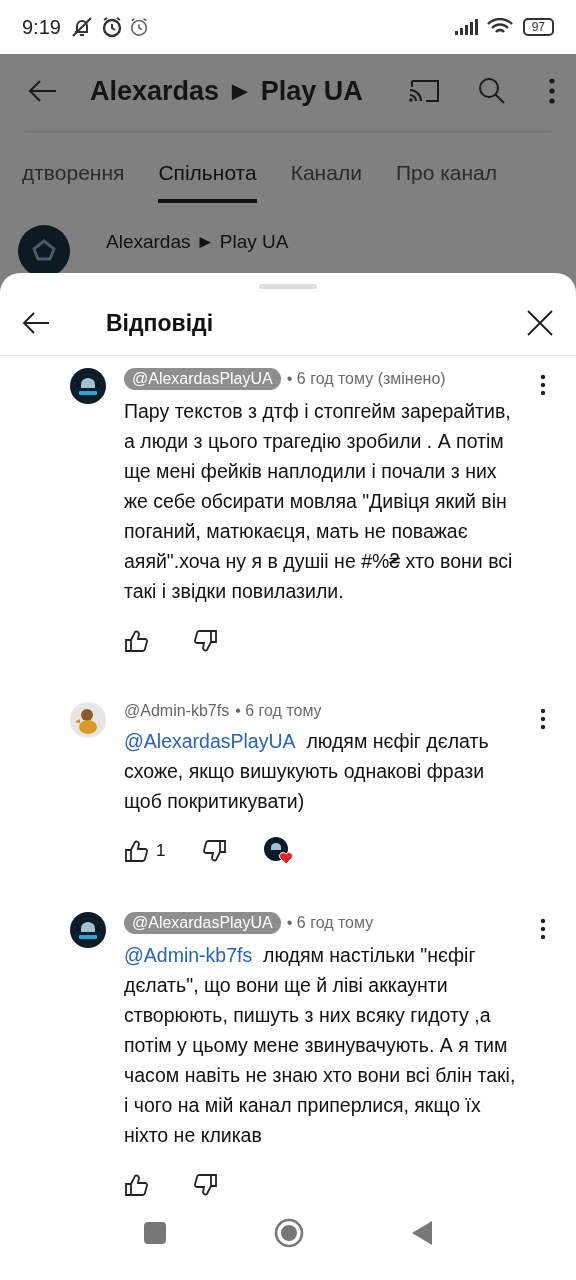 This screenshot has width=576, height=1280. Describe the element at coordinates (319, 501) in the screenshot. I see `comment-text: Пару текстов з дтф і стопгейм зарерайтив, а люди з цього трагедію зробили . А потім ще мені фейків наплодили і почали з них же себе обсирати мовляа "Дивіця який він поганий, матюкаєця, мать не поважає аяяй".хоча ну я в душіі не #%₴ хто вони всі такі і звідки повилазили.` at that location.